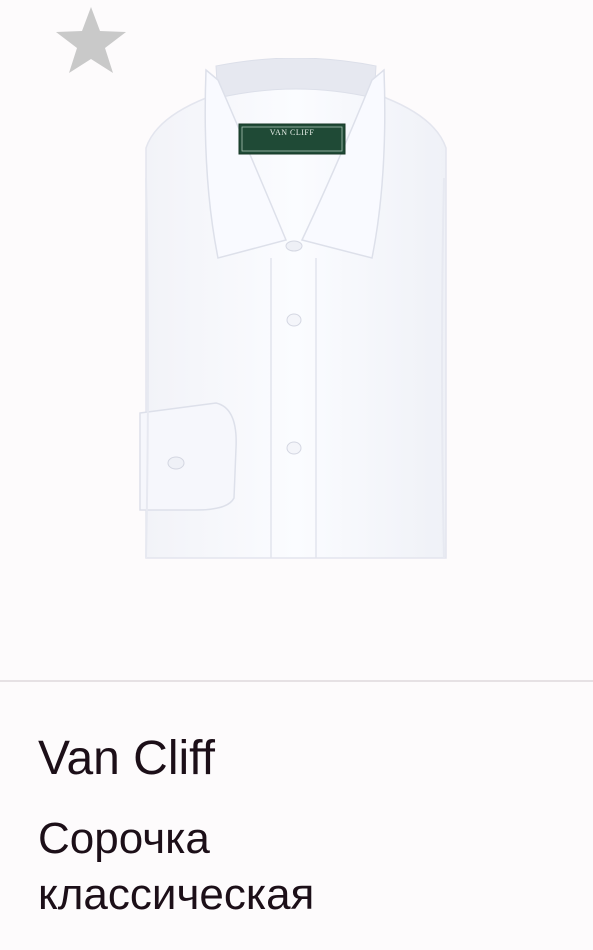  Describe the element at coordinates (298, 867) in the screenshot. I see `product-title: Сорочка классическая` at that location.